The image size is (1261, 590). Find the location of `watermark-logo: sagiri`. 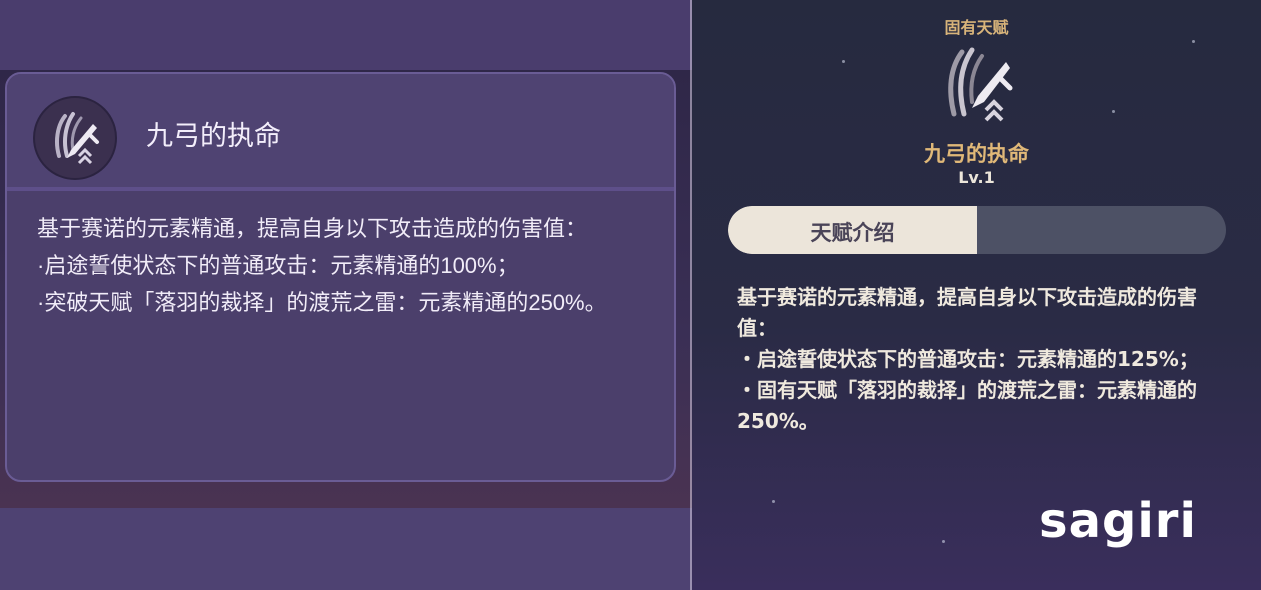

watermark-logo: sagiri is located at coordinates (1118, 520).